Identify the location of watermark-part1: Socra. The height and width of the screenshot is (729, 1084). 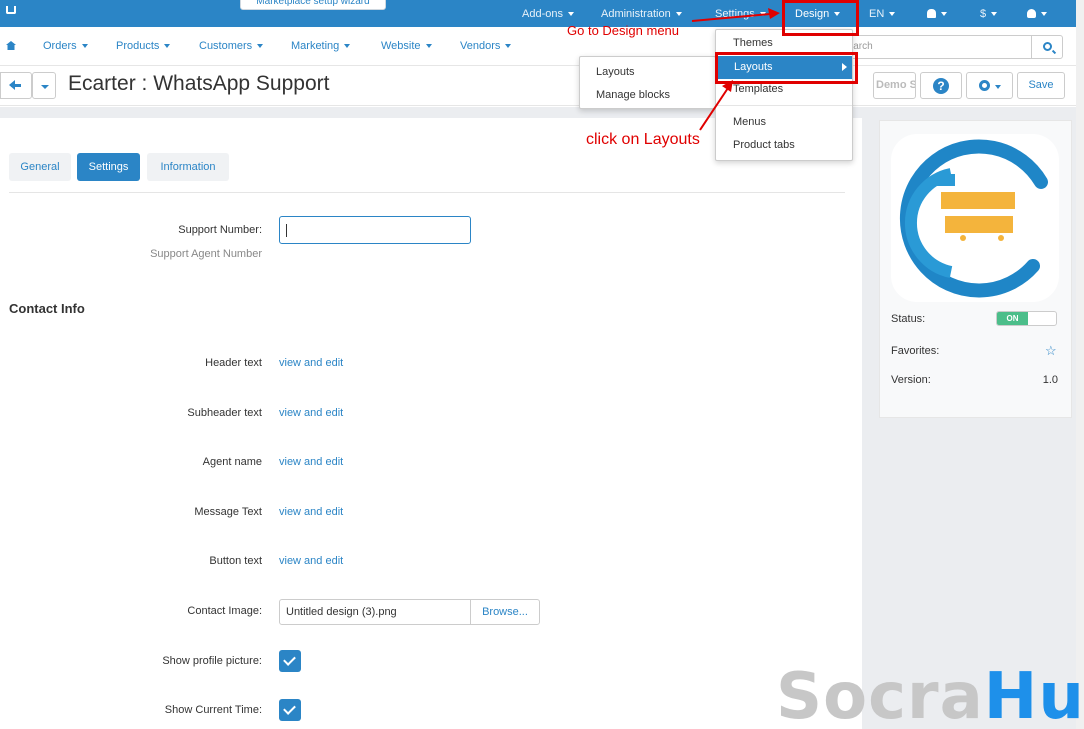
(880, 694).